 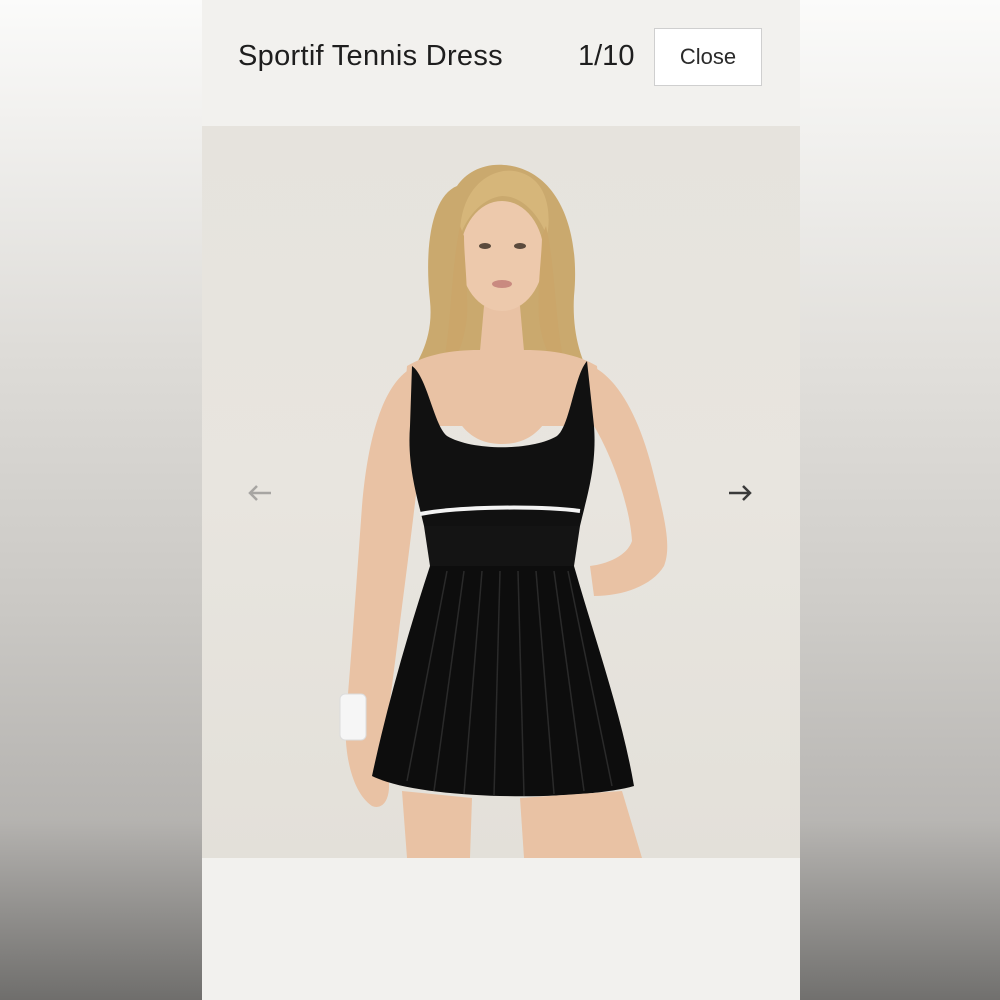 I want to click on arrow-right-icon, so click(x=740, y=493).